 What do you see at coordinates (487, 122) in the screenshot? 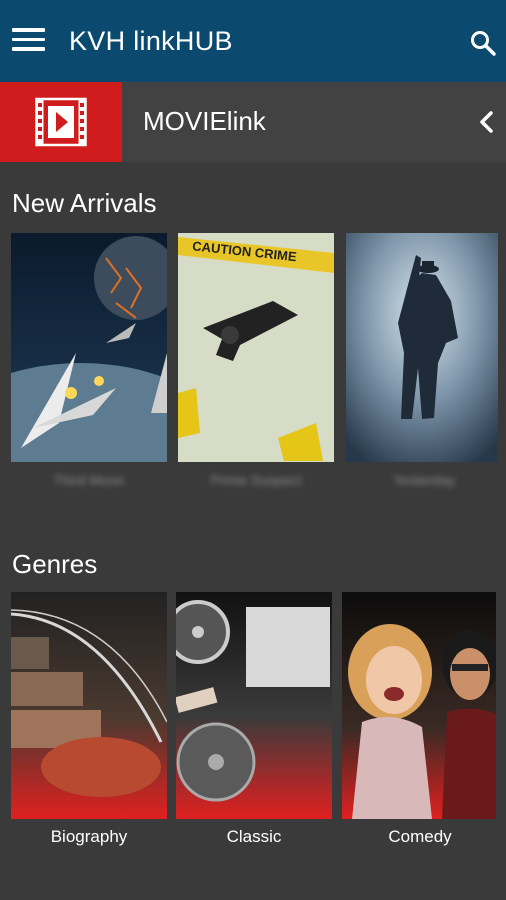
I see `chevron-left-icon` at bounding box center [487, 122].